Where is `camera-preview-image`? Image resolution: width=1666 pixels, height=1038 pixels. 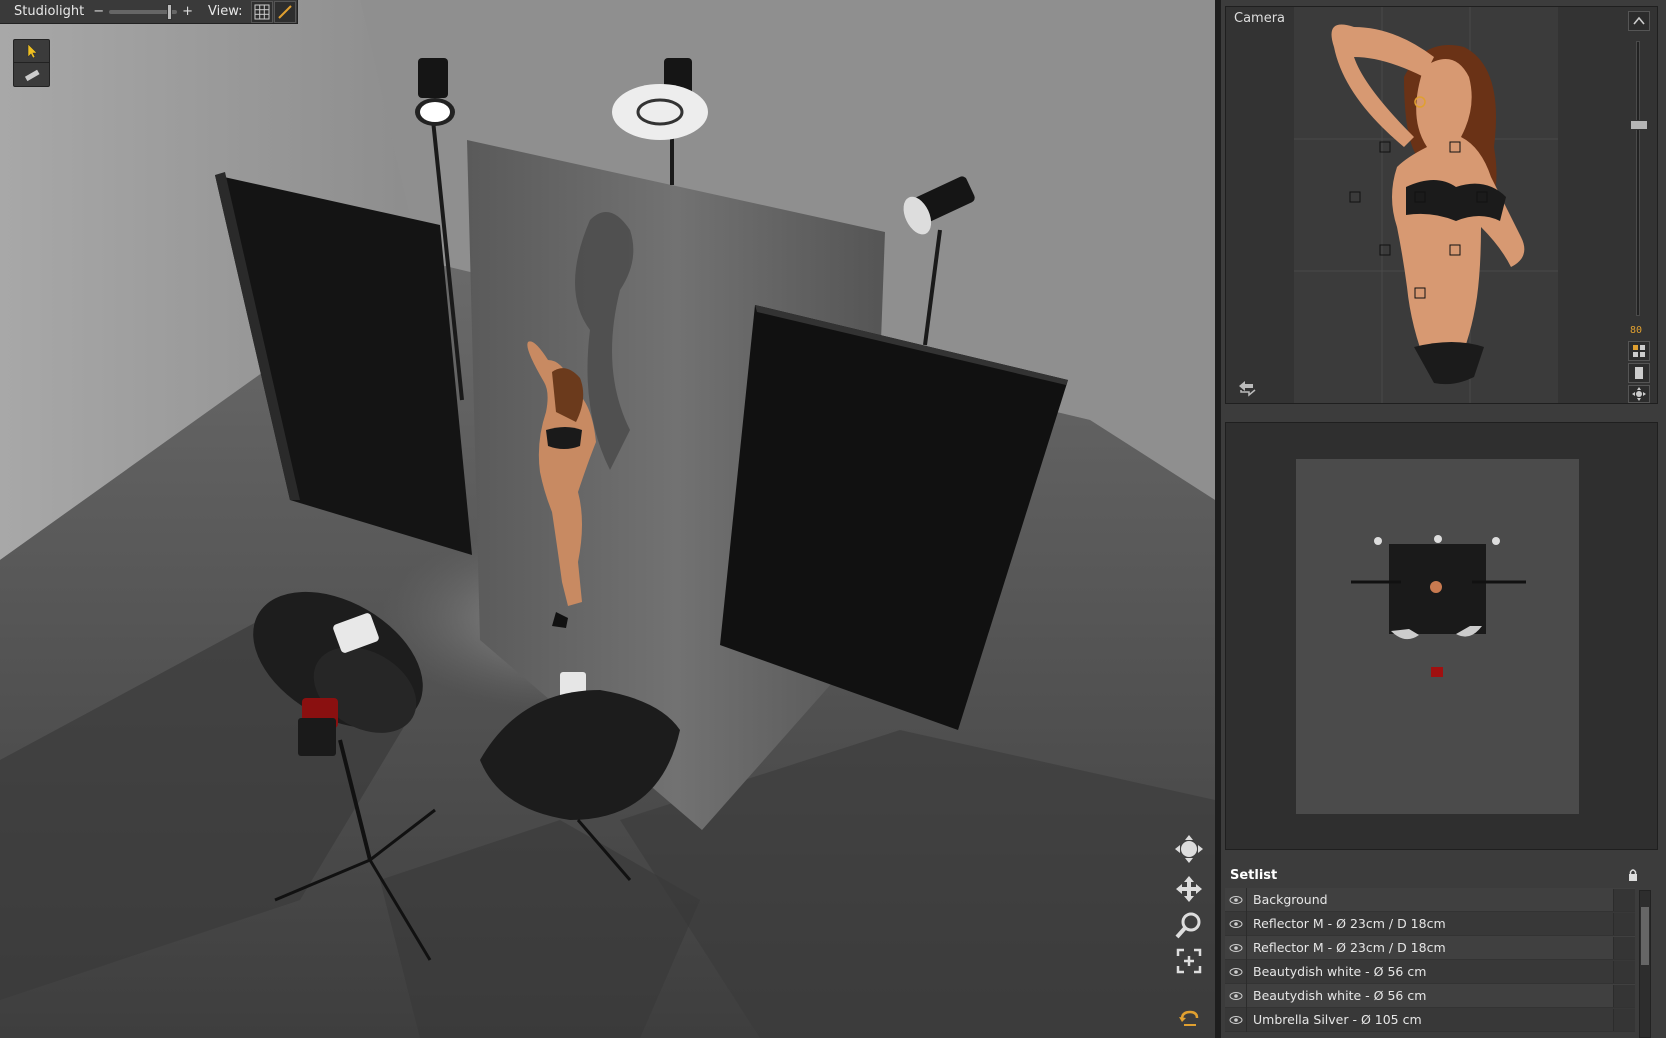
camera-preview-image is located at coordinates (1426, 205).